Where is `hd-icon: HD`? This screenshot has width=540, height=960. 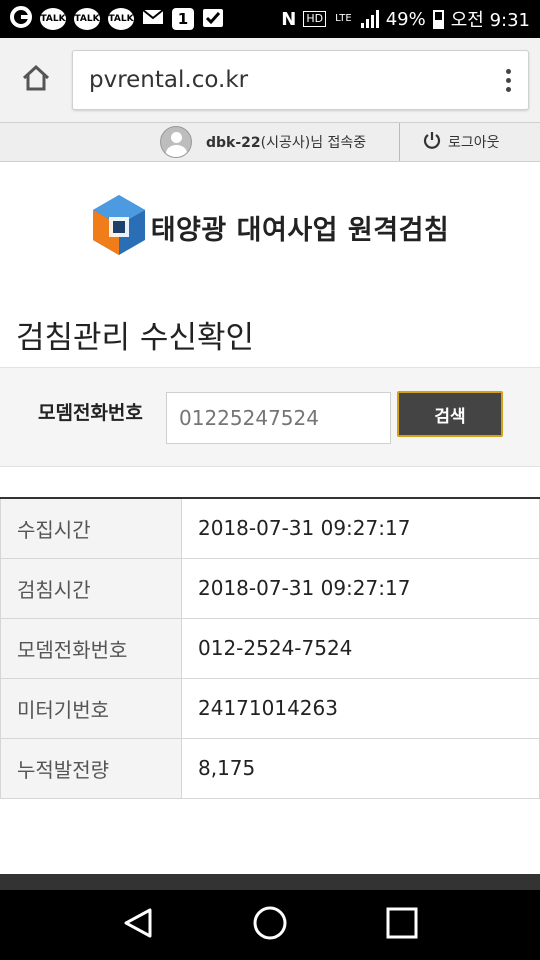
hd-icon: HD is located at coordinates (315, 19).